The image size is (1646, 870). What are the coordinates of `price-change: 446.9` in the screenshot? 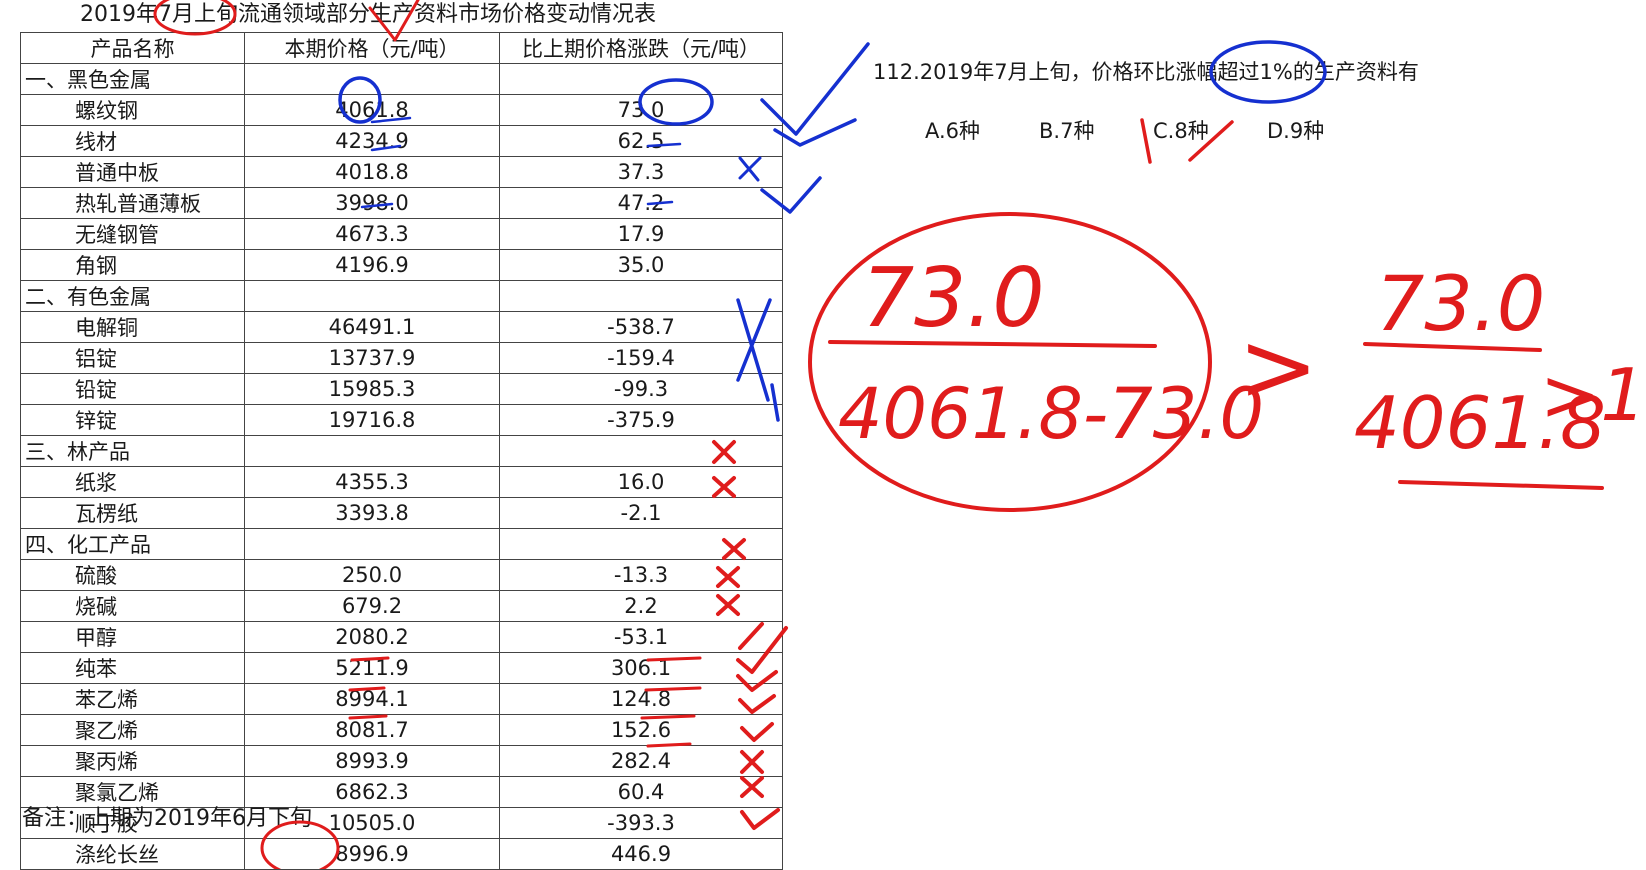 It's located at (641, 854).